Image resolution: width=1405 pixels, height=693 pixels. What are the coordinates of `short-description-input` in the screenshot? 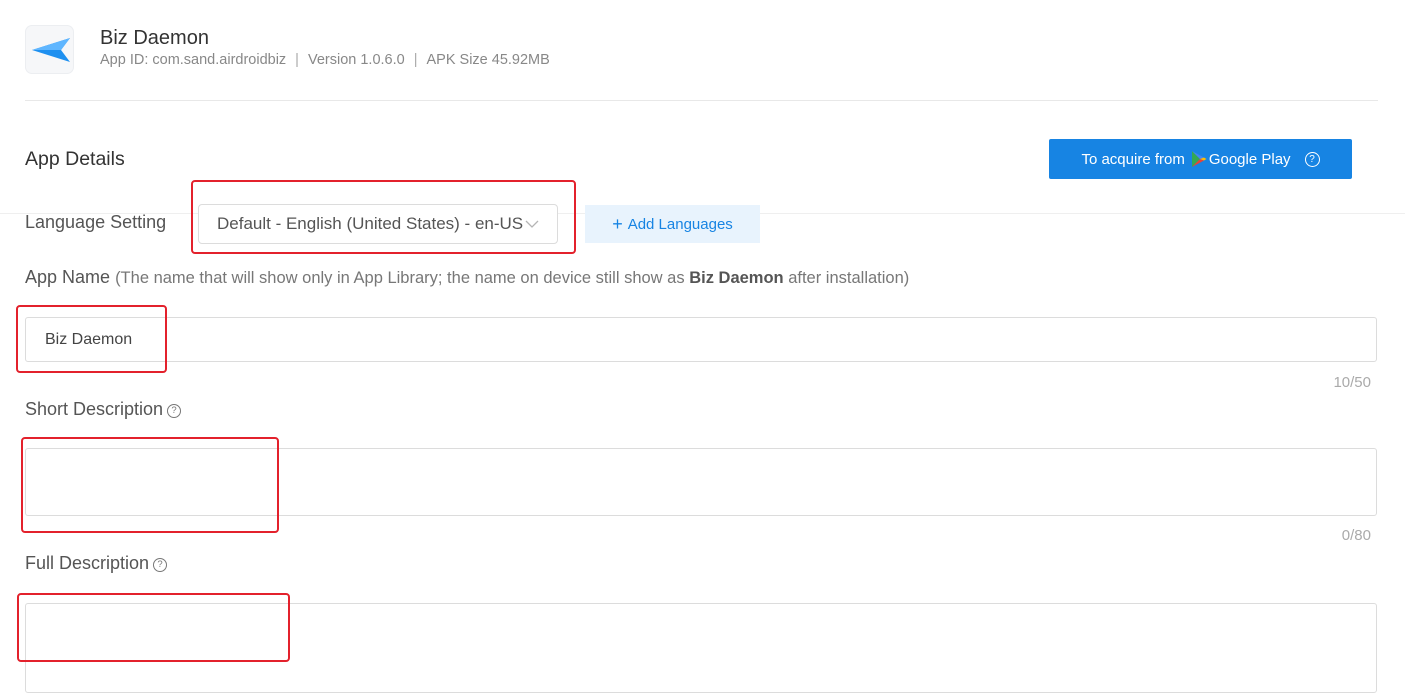 It's located at (701, 482).